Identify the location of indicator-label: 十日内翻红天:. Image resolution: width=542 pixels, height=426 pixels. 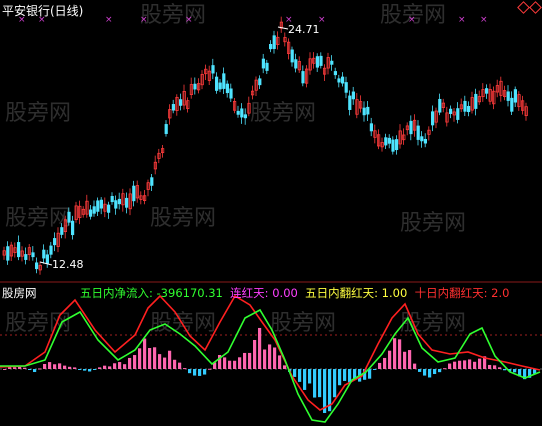
(449, 293).